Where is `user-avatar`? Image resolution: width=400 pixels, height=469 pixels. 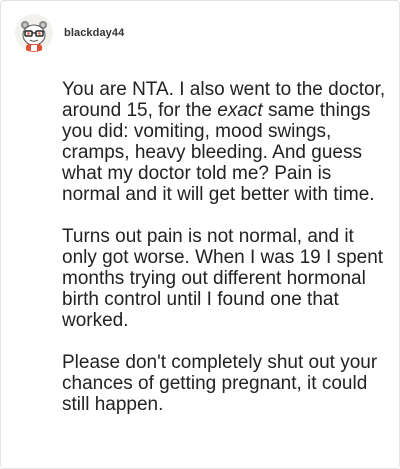
user-avatar is located at coordinates (34, 33).